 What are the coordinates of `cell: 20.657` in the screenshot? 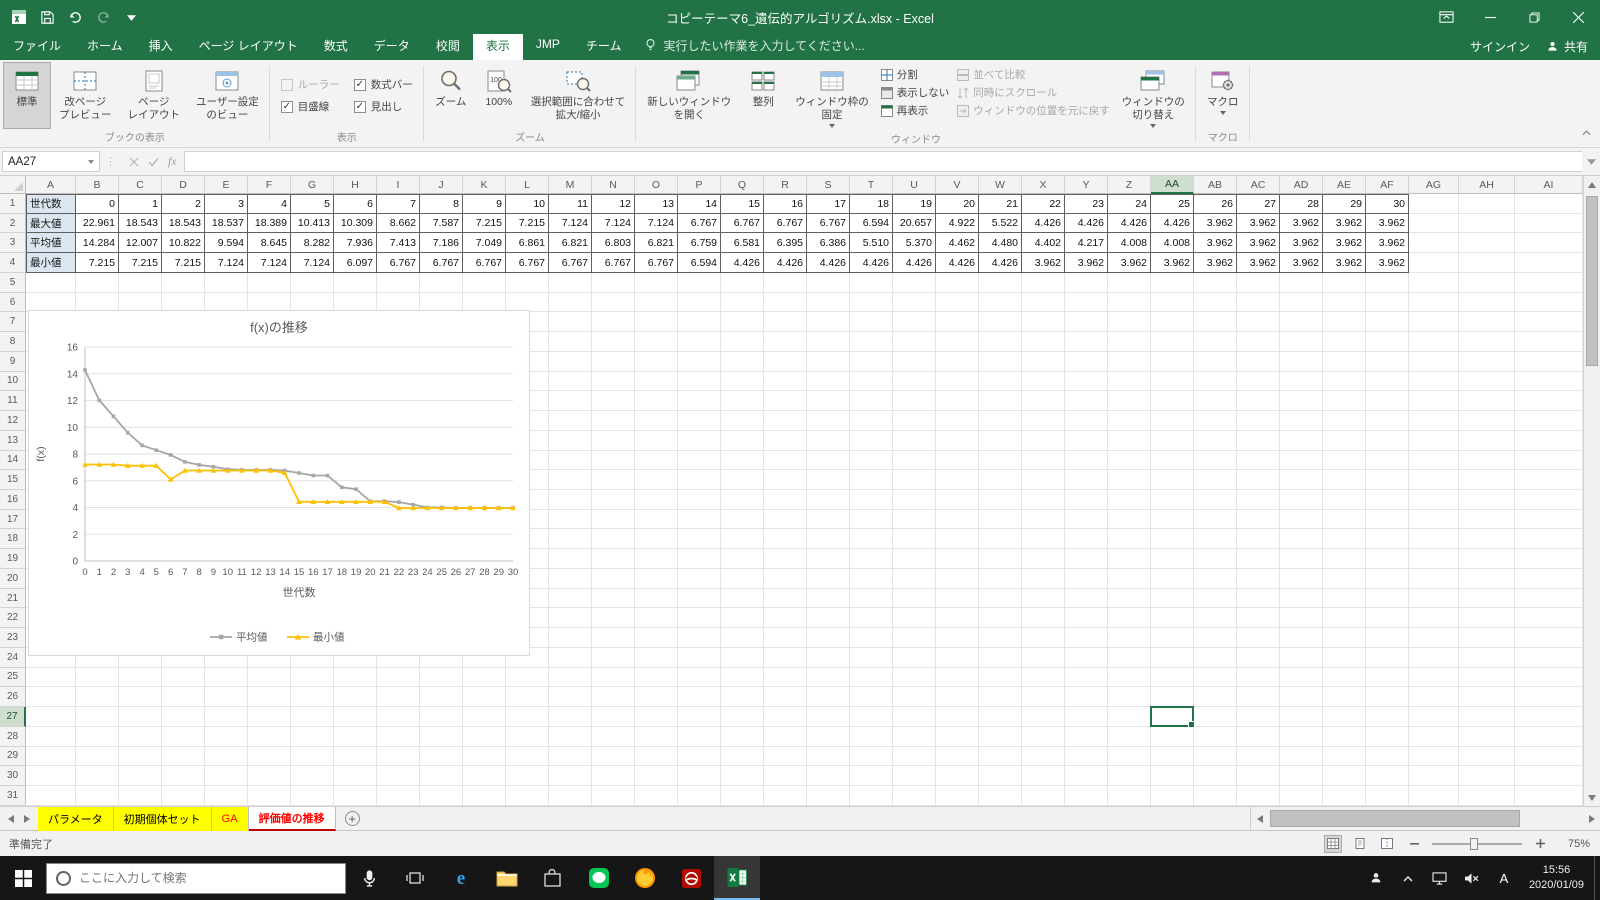 It's located at (914, 223).